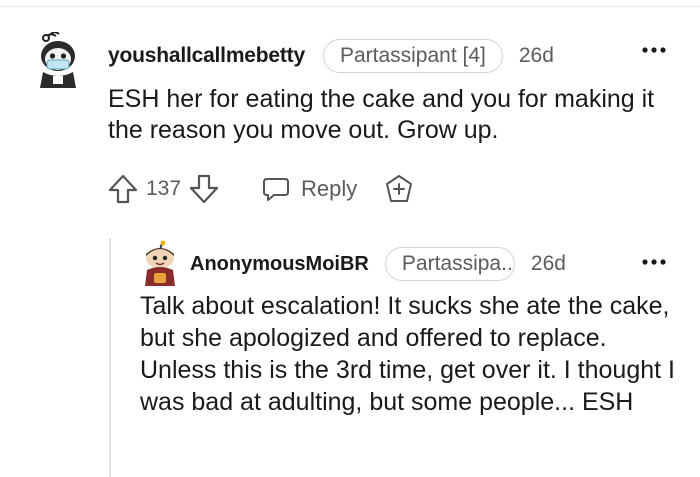 The height and width of the screenshot is (477, 700). What do you see at coordinates (160, 263) in the screenshot?
I see `snoo-avatar-icon` at bounding box center [160, 263].